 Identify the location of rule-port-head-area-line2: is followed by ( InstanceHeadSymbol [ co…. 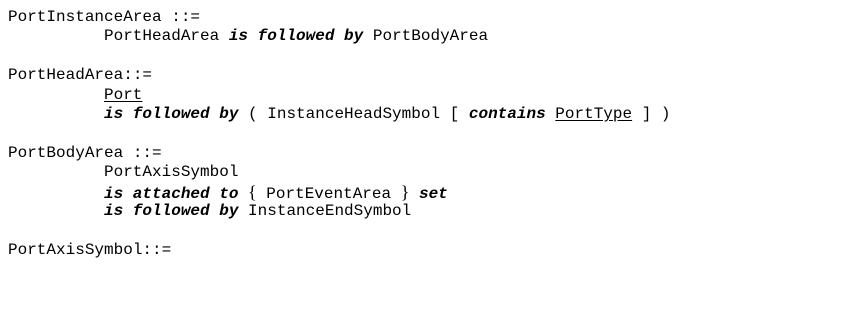
(437, 114).